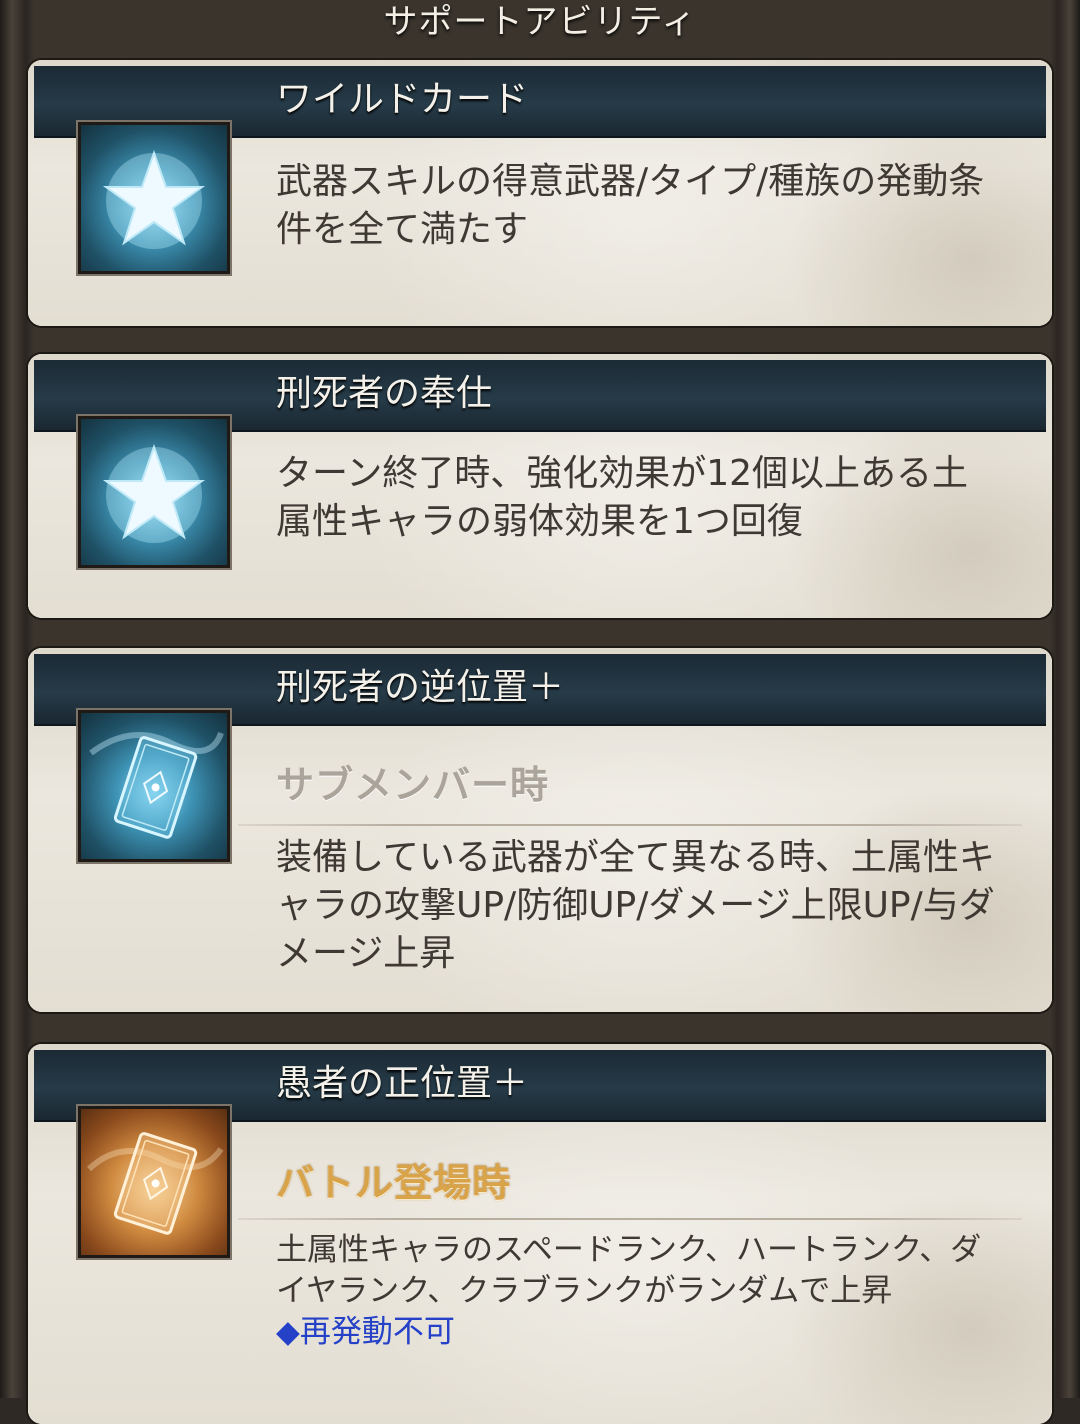 The image size is (1080, 1424). What do you see at coordinates (413, 785) in the screenshot?
I see `activation-condition: サブメンバー時` at bounding box center [413, 785].